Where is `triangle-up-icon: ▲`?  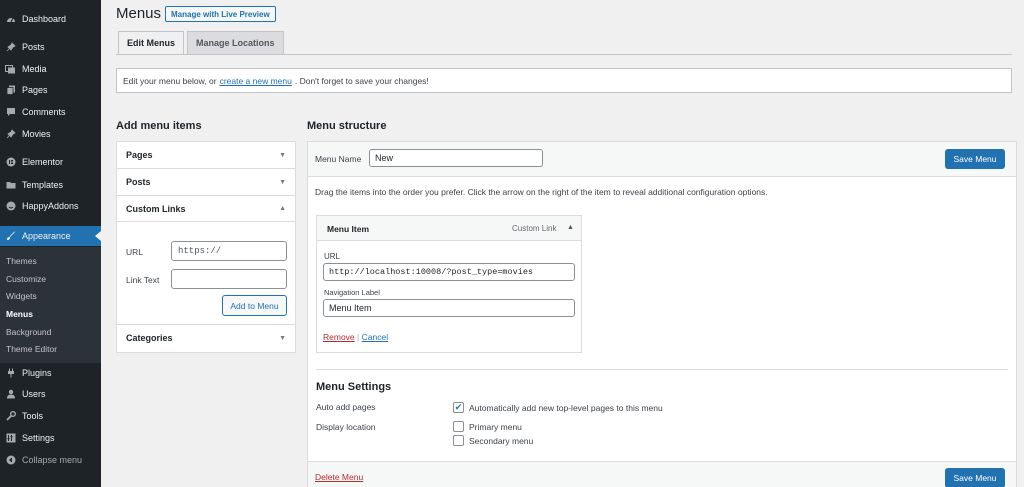
triangle-up-icon: ▲ is located at coordinates (570, 227).